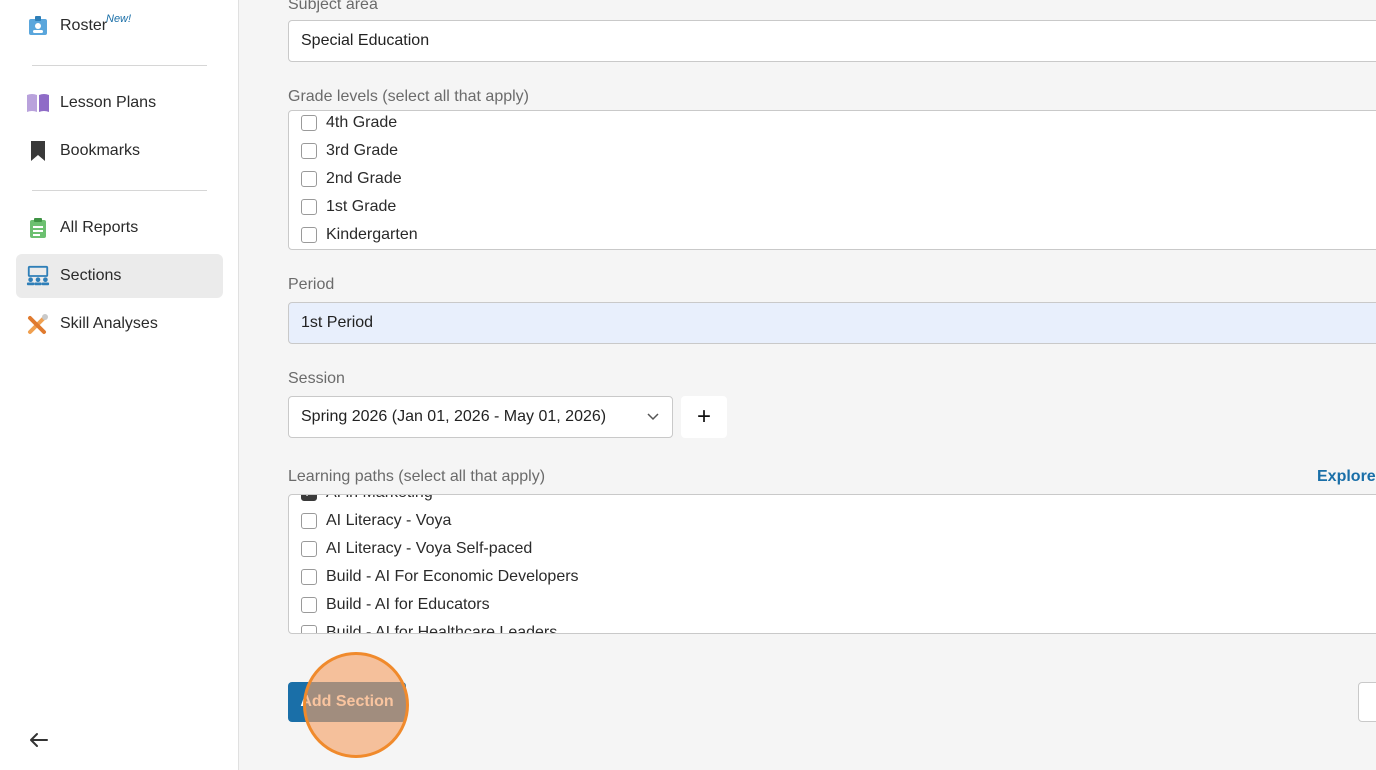 The width and height of the screenshot is (1376, 770). Describe the element at coordinates (38, 276) in the screenshot. I see `classroom-icon` at that location.